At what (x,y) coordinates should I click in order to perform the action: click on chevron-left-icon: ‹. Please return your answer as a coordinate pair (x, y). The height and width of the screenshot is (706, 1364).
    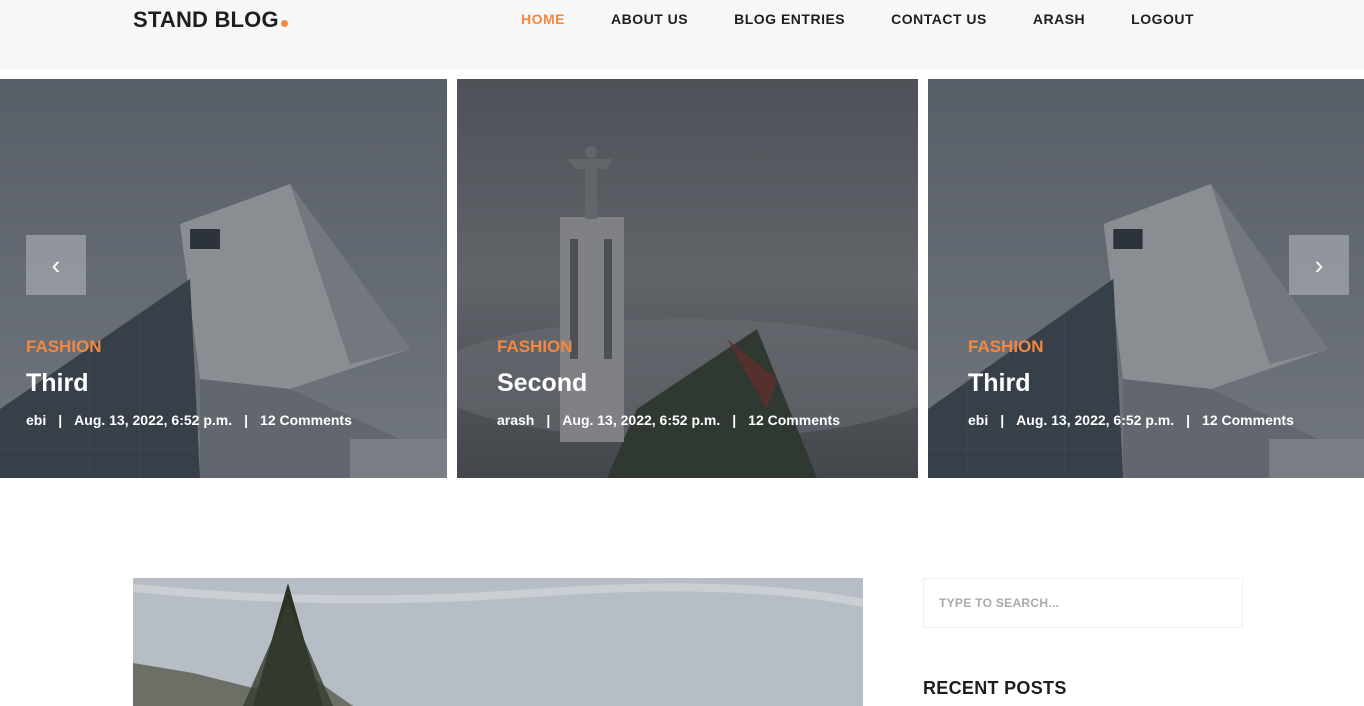
    Looking at the image, I should click on (56, 264).